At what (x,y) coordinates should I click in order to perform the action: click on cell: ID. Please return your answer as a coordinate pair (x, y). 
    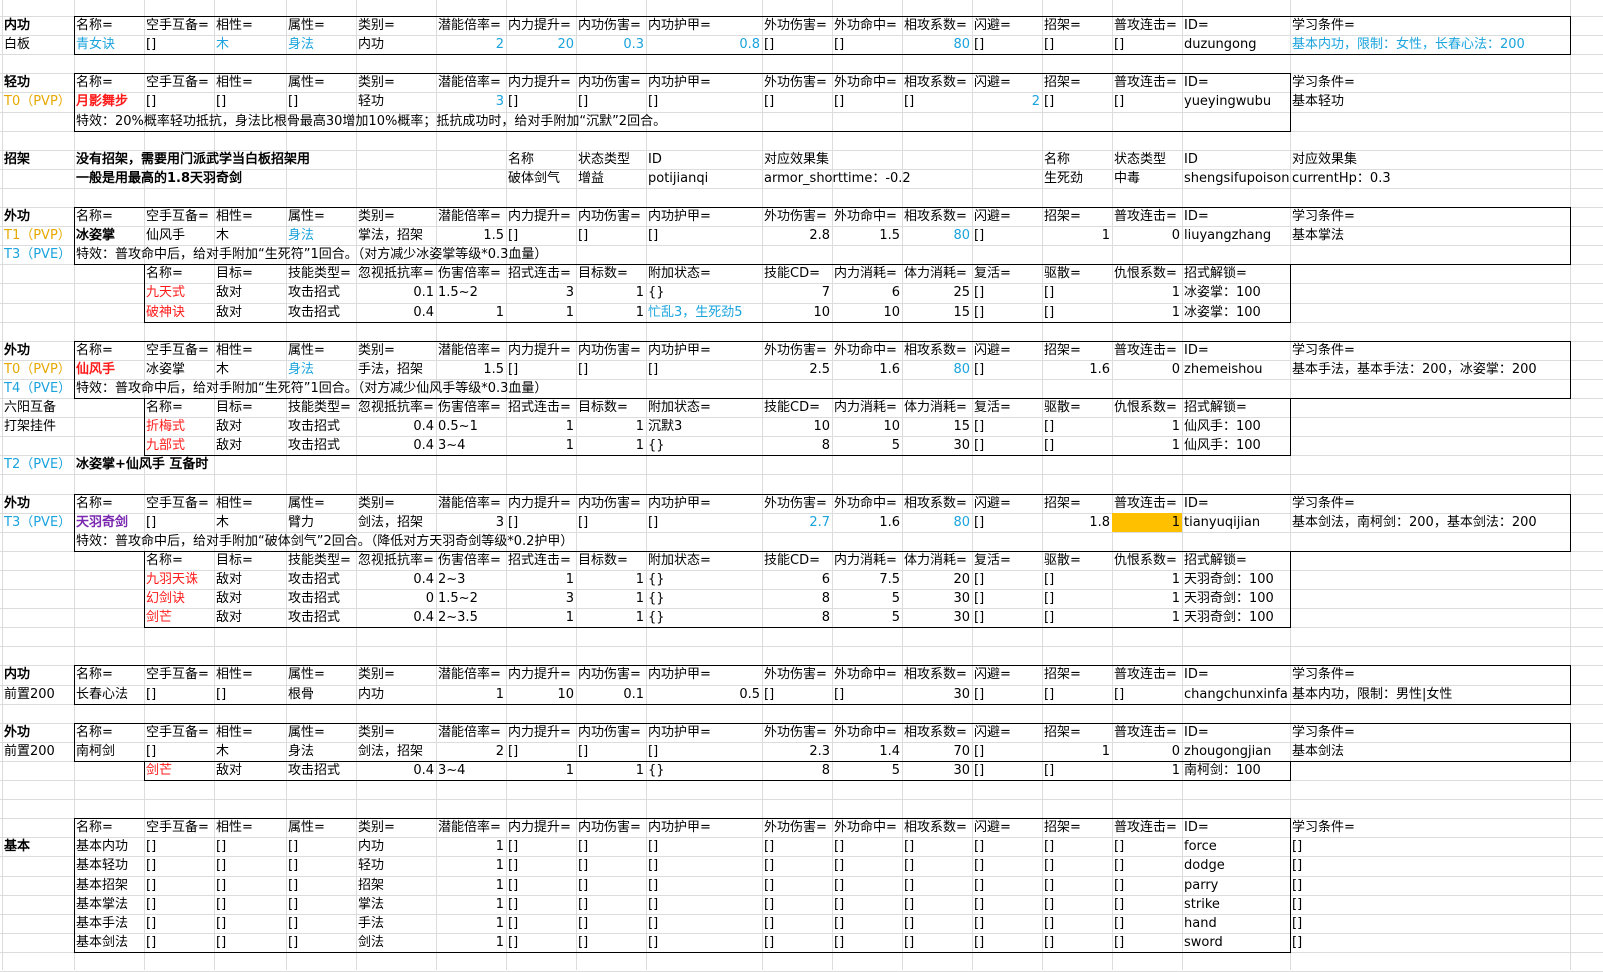
    Looking at the image, I should click on (704, 159).